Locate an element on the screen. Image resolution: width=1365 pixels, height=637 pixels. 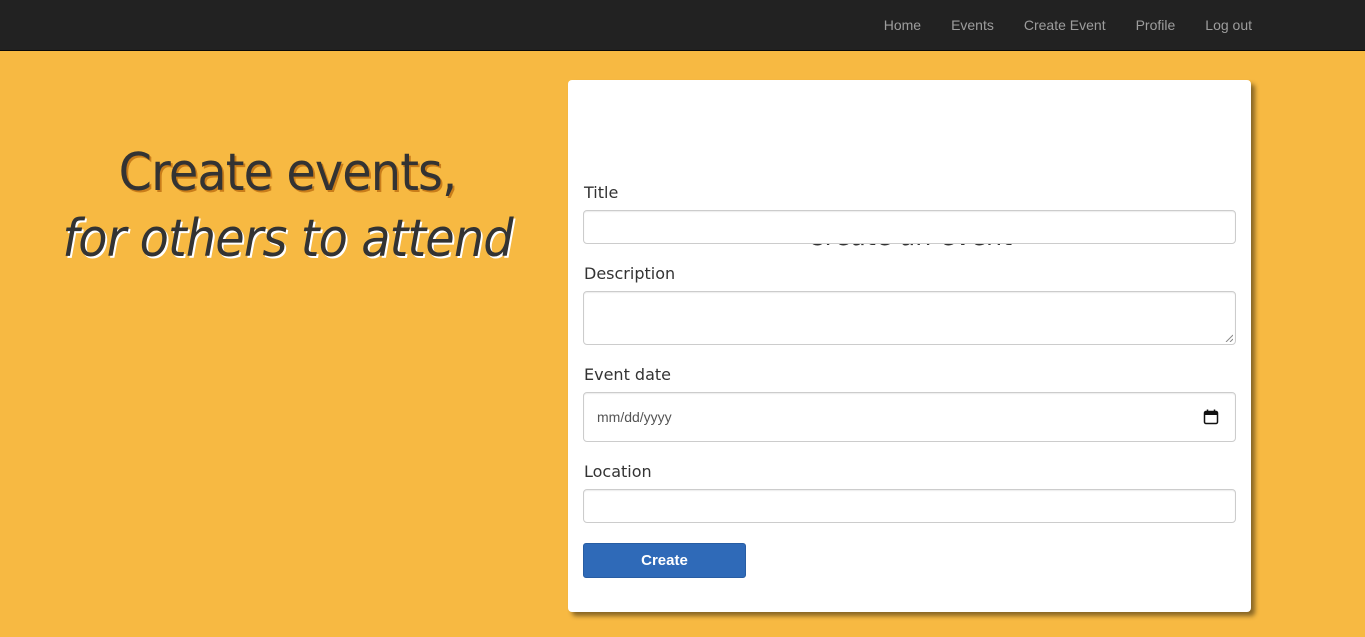
nav-link-log-out: Log out is located at coordinates (1228, 25).